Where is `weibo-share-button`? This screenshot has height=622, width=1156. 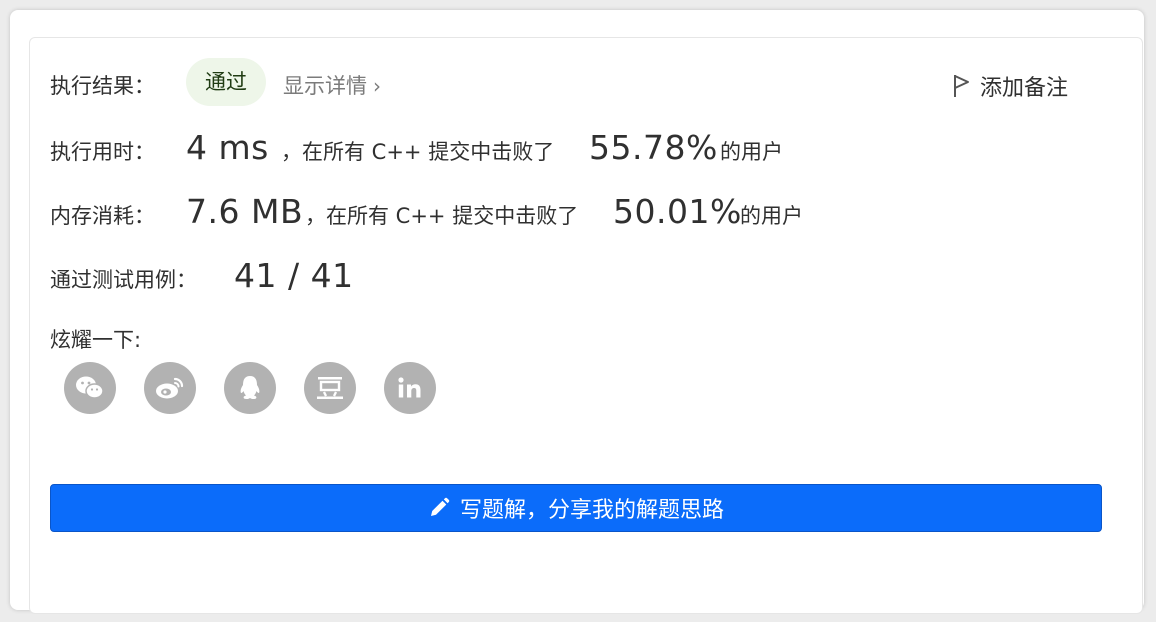
weibo-share-button is located at coordinates (170, 388).